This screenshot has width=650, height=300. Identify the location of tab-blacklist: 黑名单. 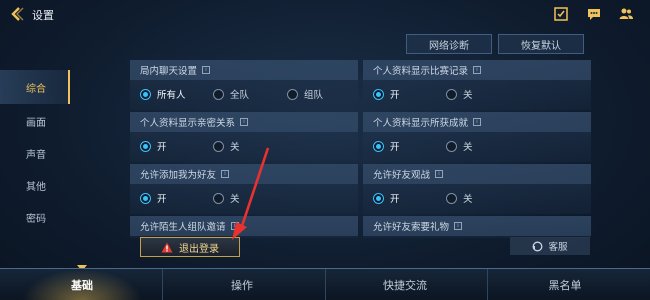
(565, 284).